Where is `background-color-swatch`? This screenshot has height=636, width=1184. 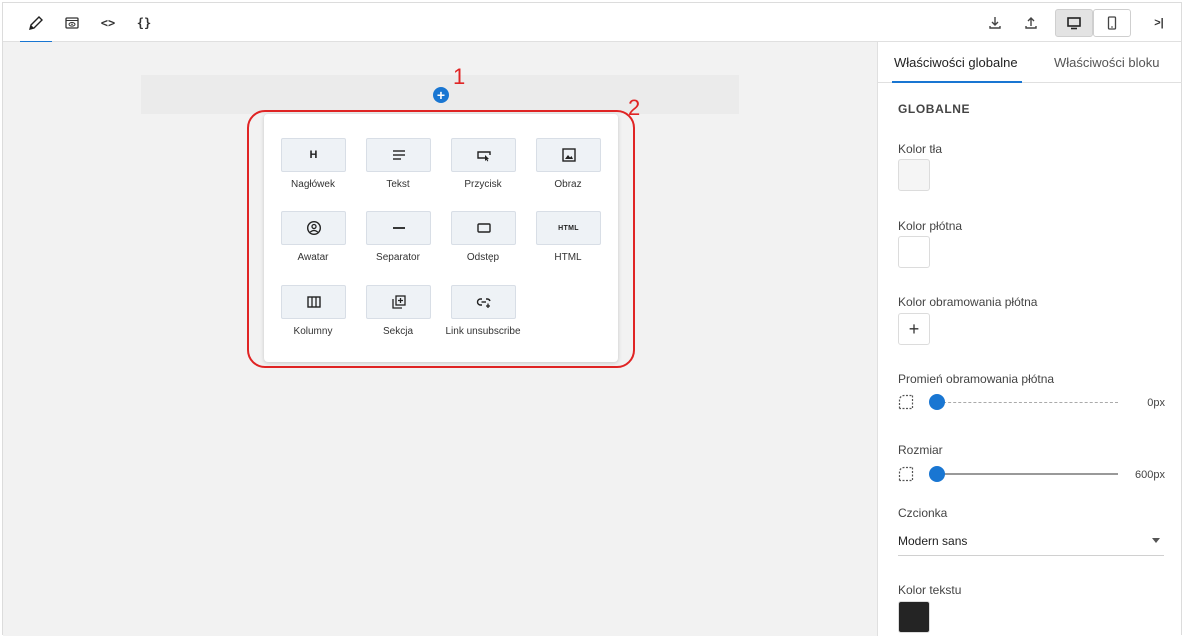 background-color-swatch is located at coordinates (914, 175).